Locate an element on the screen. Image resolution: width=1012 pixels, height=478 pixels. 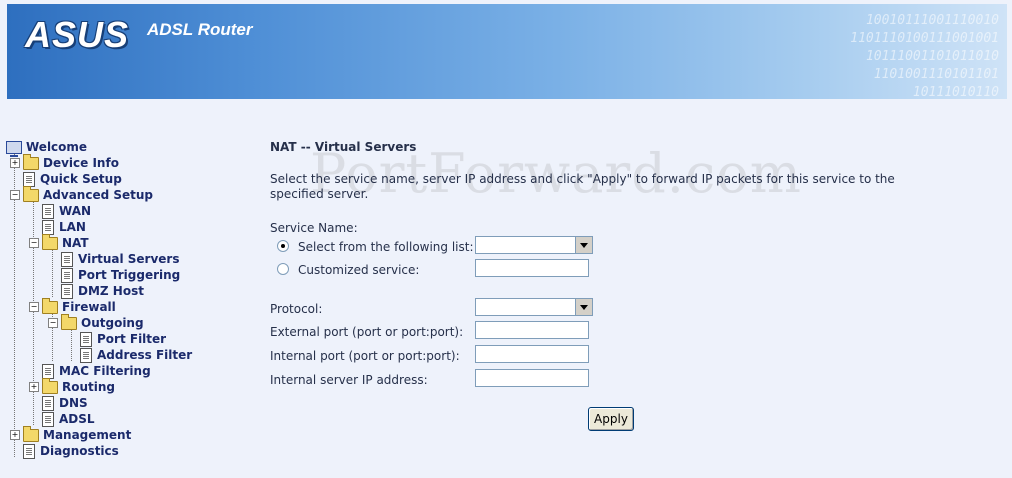
protocol-label: Protocol: is located at coordinates (296, 309).